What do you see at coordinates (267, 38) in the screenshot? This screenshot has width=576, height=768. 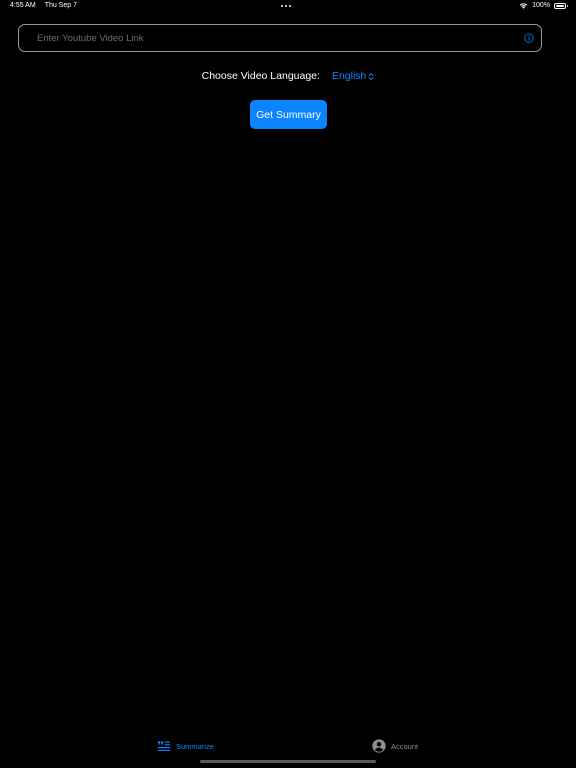 I see `youtube-link-input` at bounding box center [267, 38].